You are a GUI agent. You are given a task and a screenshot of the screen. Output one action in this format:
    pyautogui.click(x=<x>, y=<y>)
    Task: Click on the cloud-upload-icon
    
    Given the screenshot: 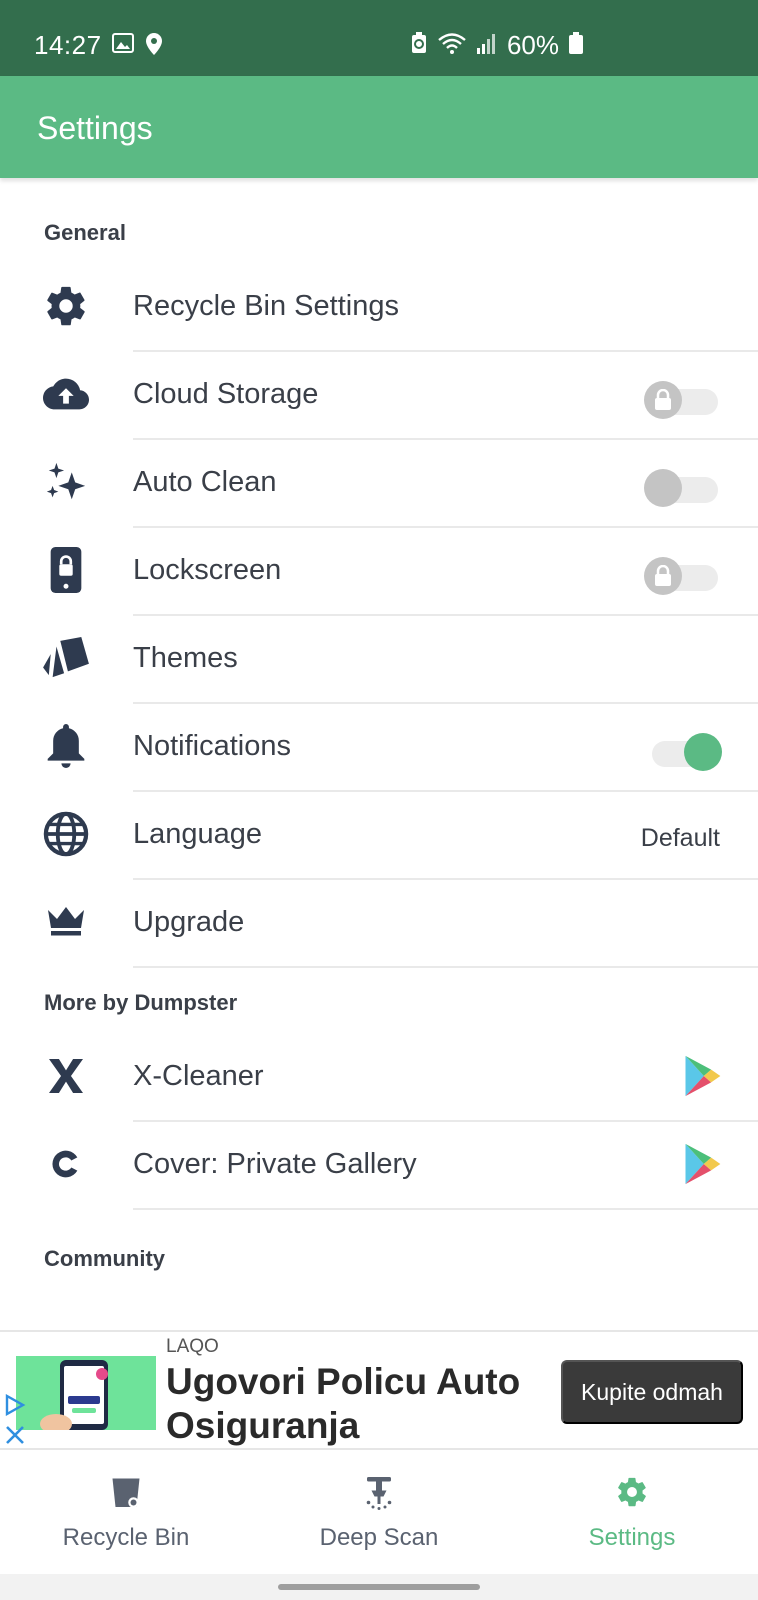 What is the action you would take?
    pyautogui.click(x=66, y=394)
    